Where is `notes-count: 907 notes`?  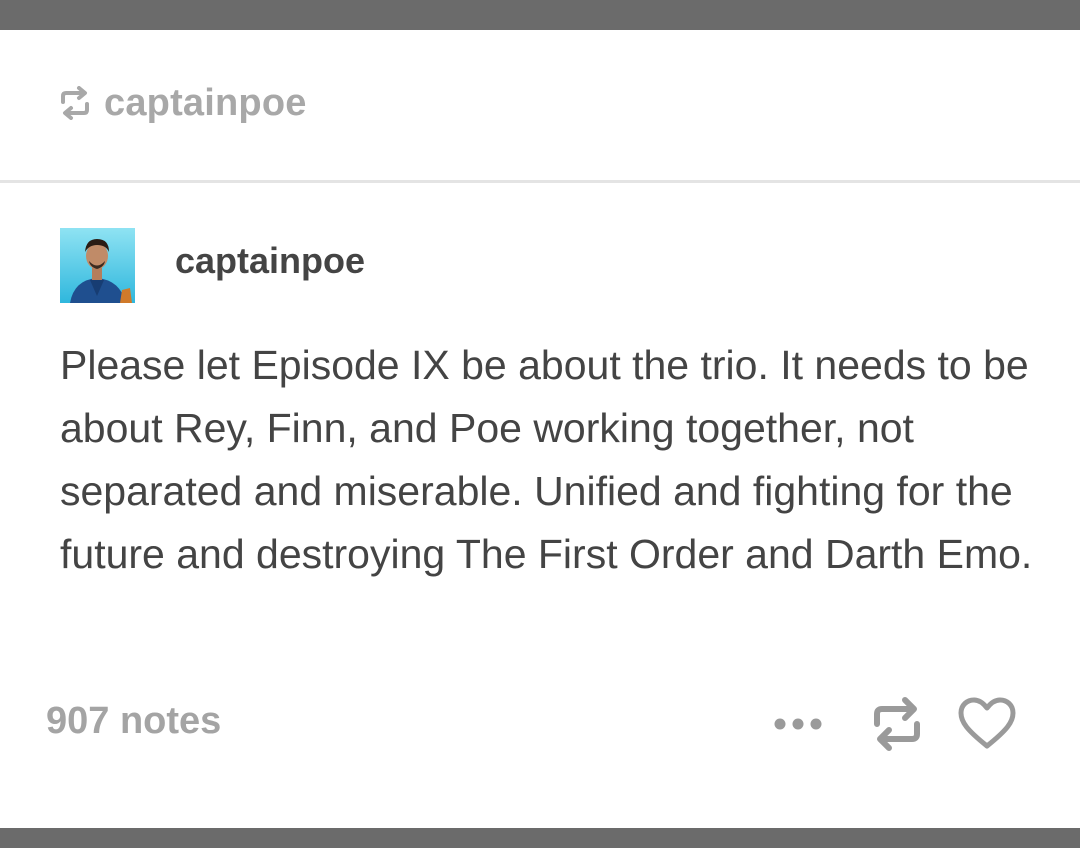 notes-count: 907 notes is located at coordinates (133, 721).